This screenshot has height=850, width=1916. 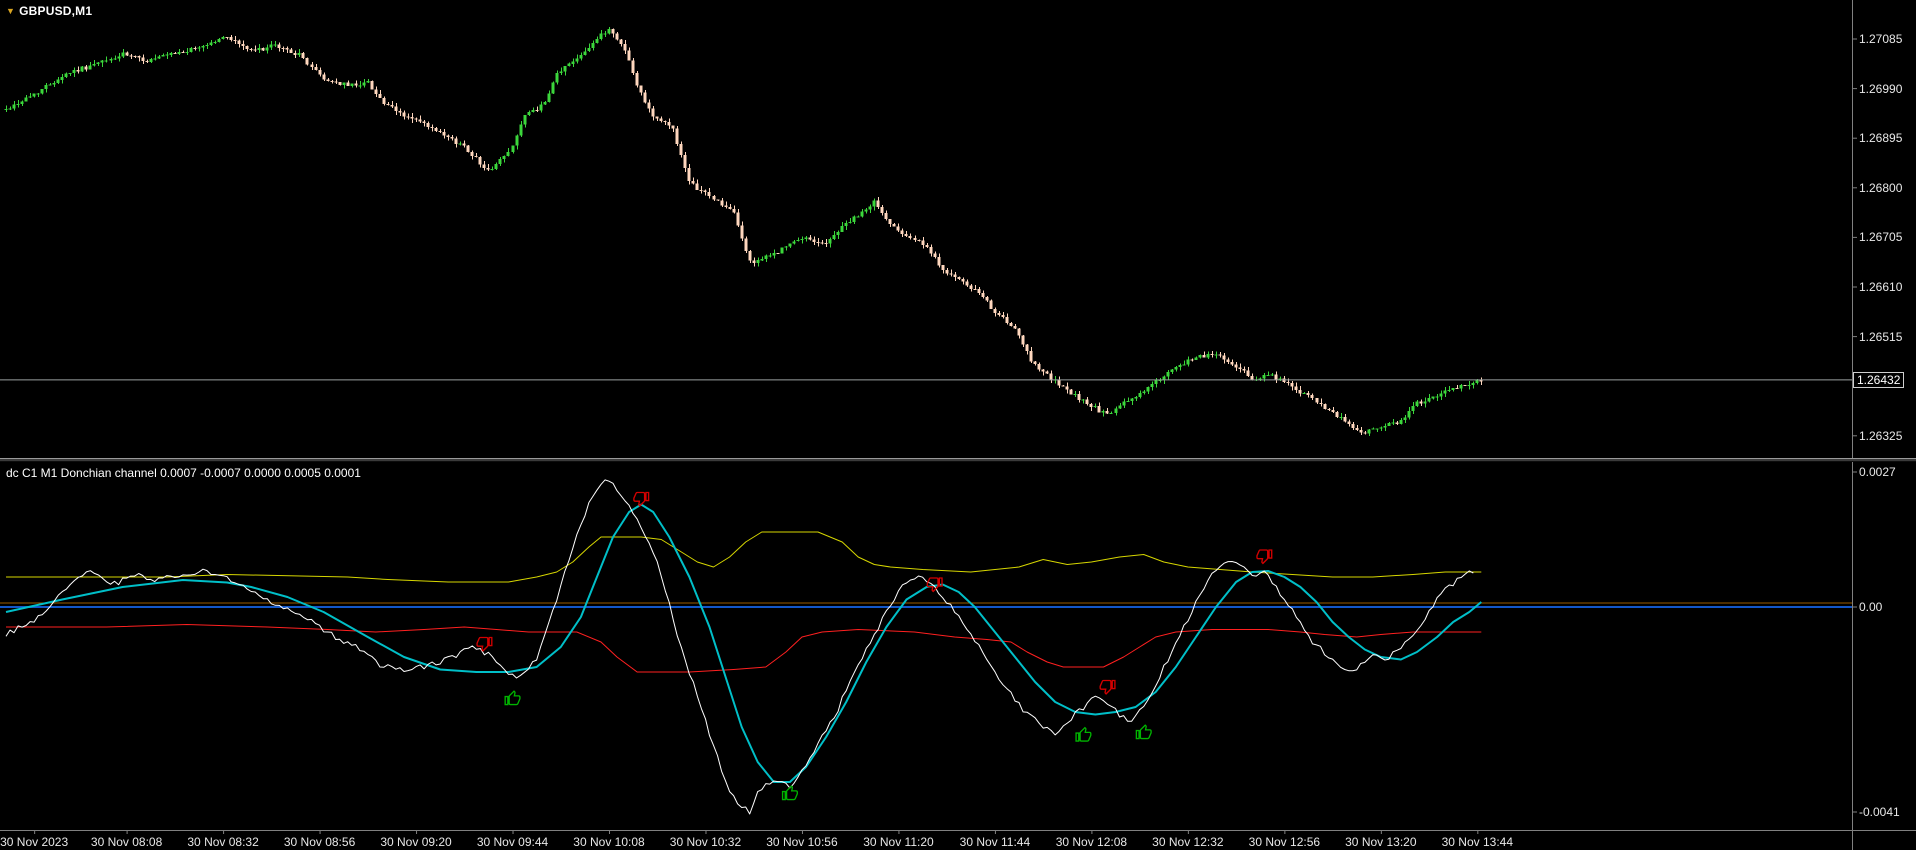 What do you see at coordinates (1091, 842) in the screenshot?
I see `time-axis-label: 30 Nov 12:08` at bounding box center [1091, 842].